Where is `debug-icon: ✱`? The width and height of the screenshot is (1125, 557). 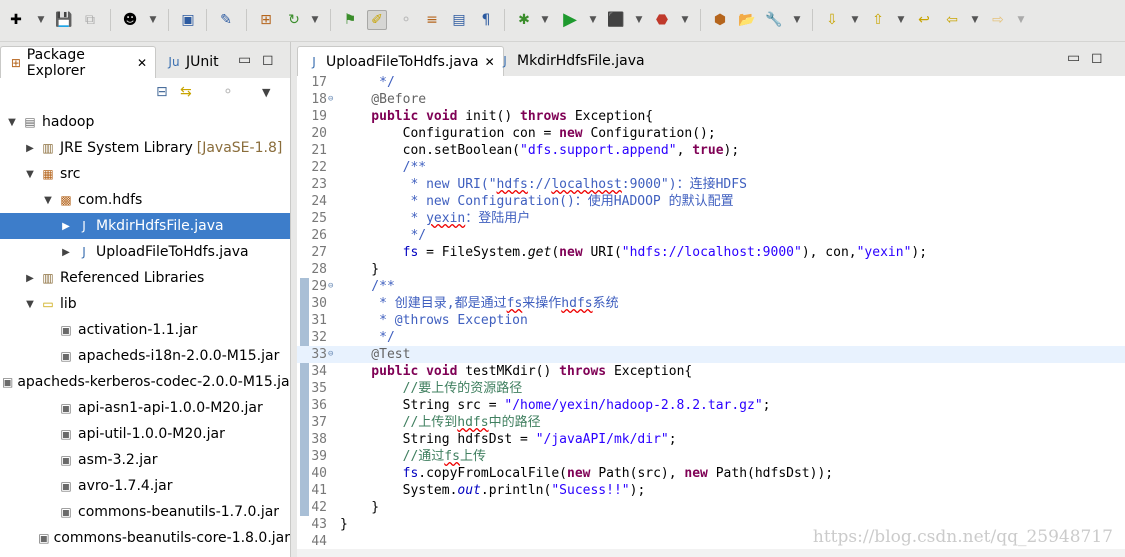
debug-icon: ✱ is located at coordinates (524, 20).